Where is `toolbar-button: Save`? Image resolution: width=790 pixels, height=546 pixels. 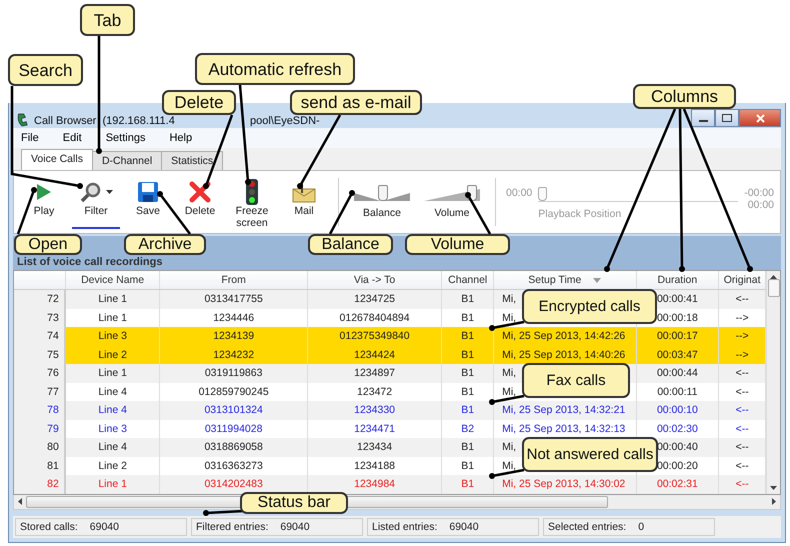 toolbar-button: Save is located at coordinates (148, 202).